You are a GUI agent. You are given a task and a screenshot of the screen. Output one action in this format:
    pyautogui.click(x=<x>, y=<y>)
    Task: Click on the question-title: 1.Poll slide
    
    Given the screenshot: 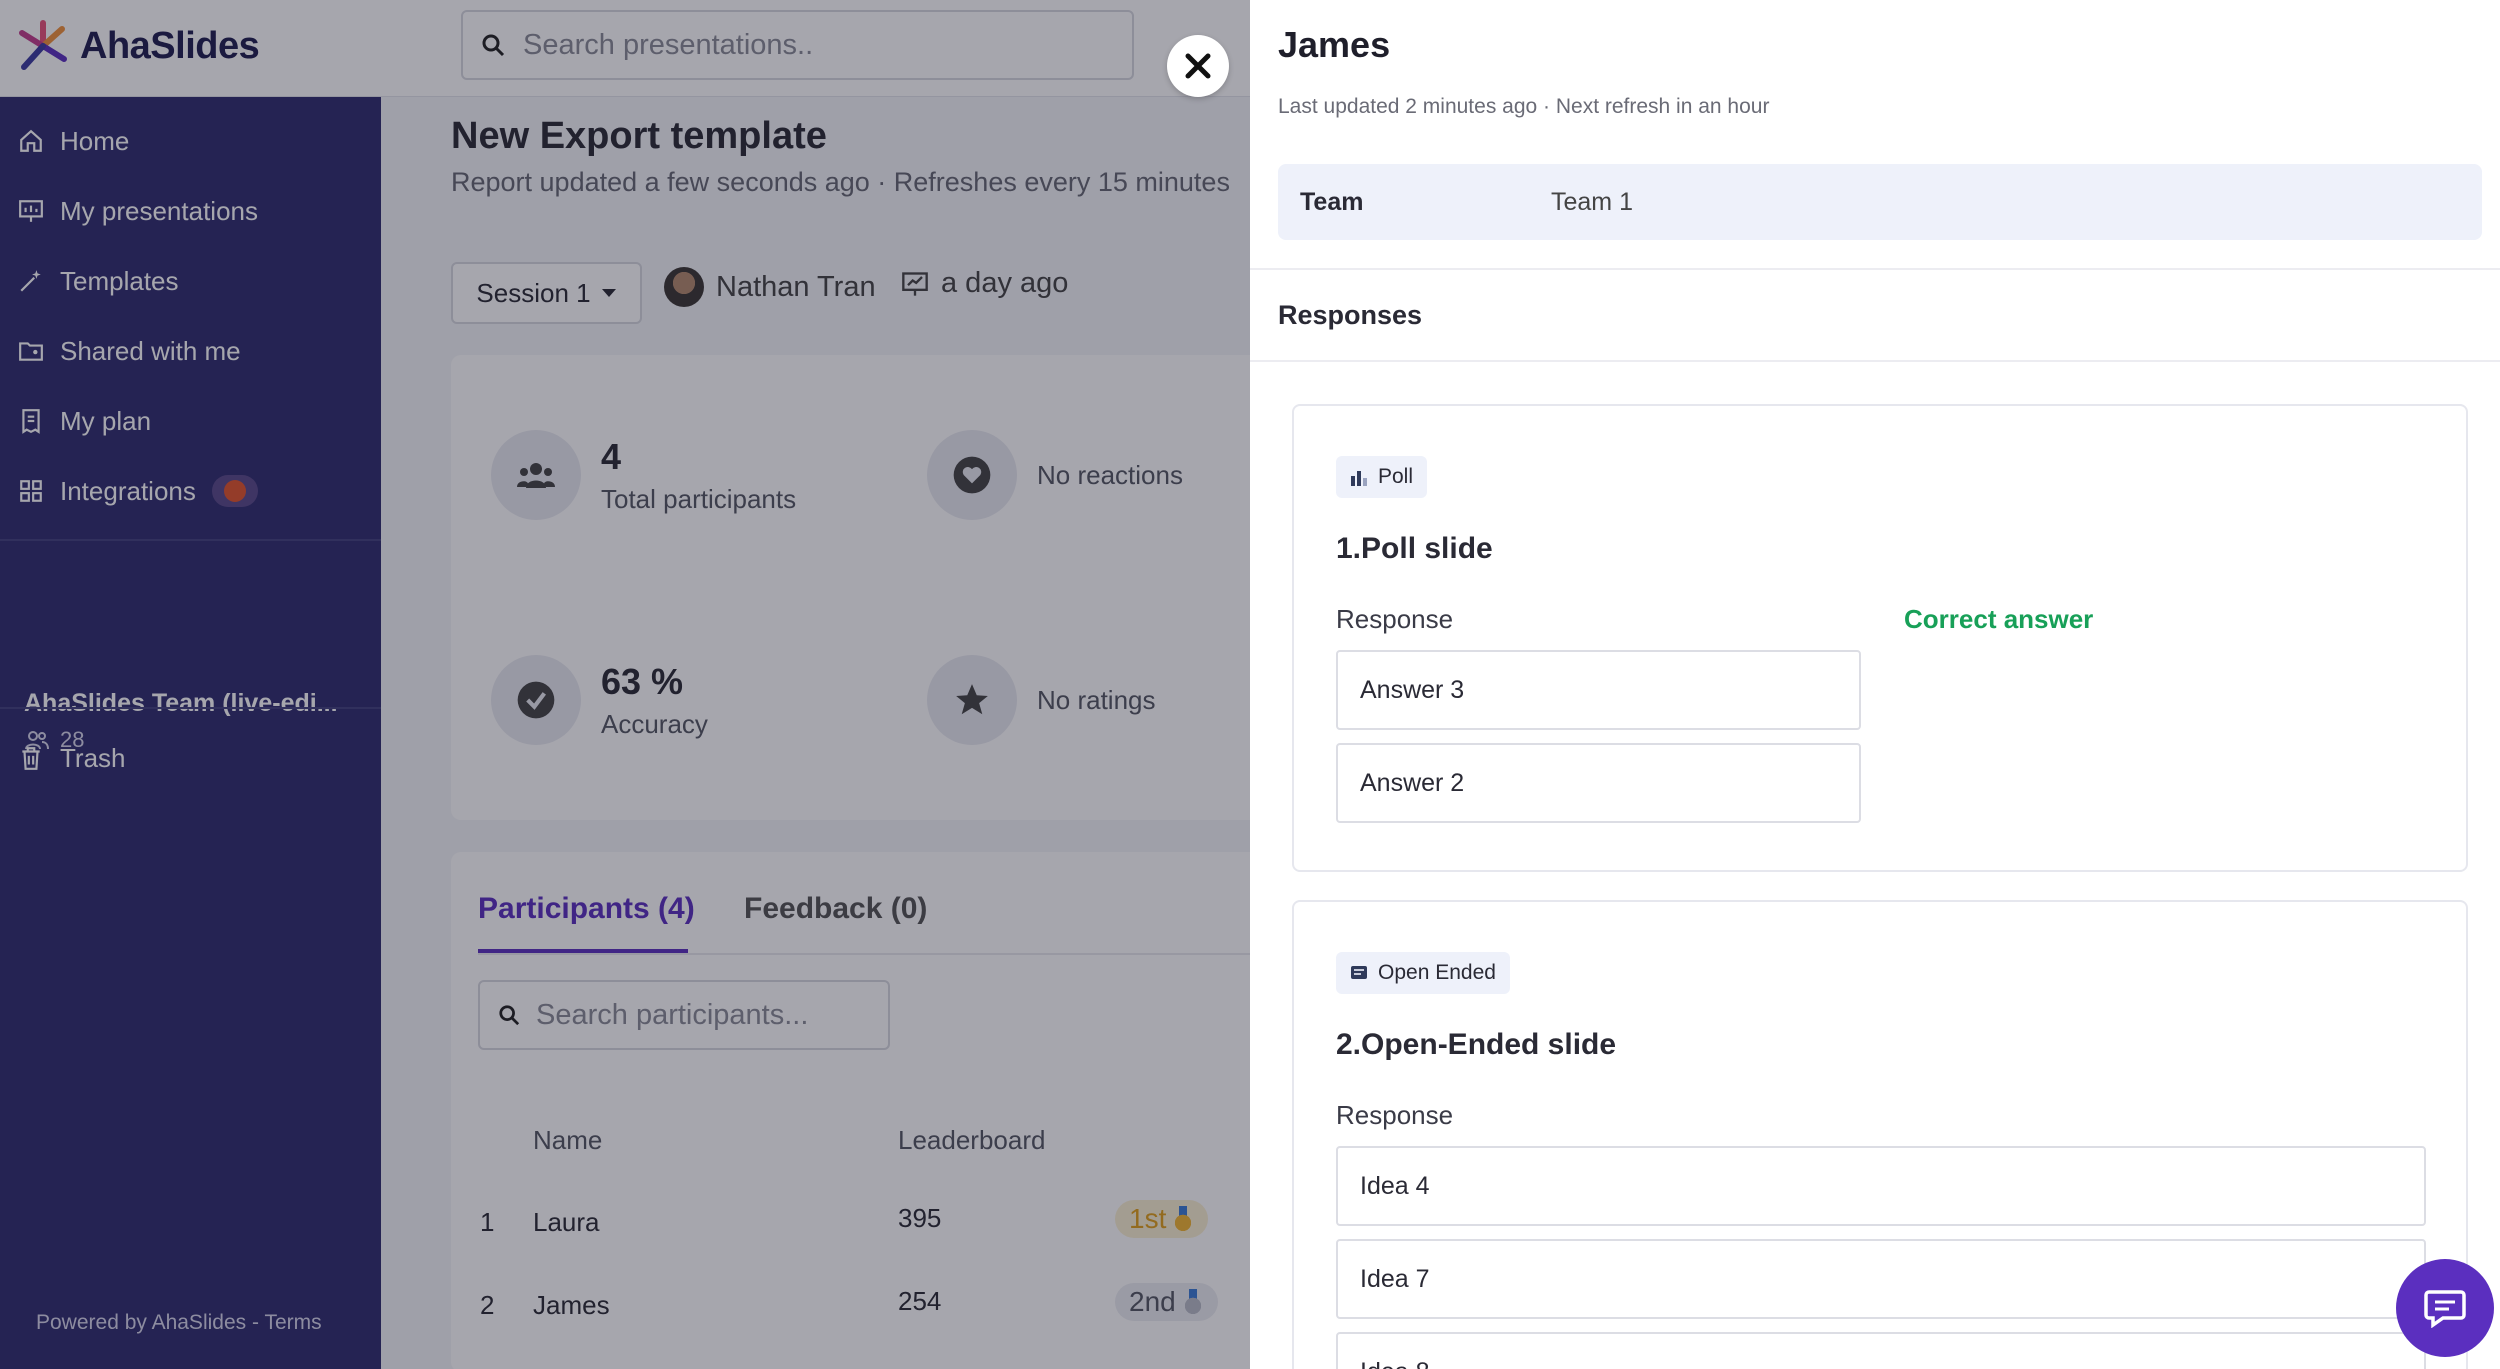 What is the action you would take?
    pyautogui.click(x=1414, y=548)
    